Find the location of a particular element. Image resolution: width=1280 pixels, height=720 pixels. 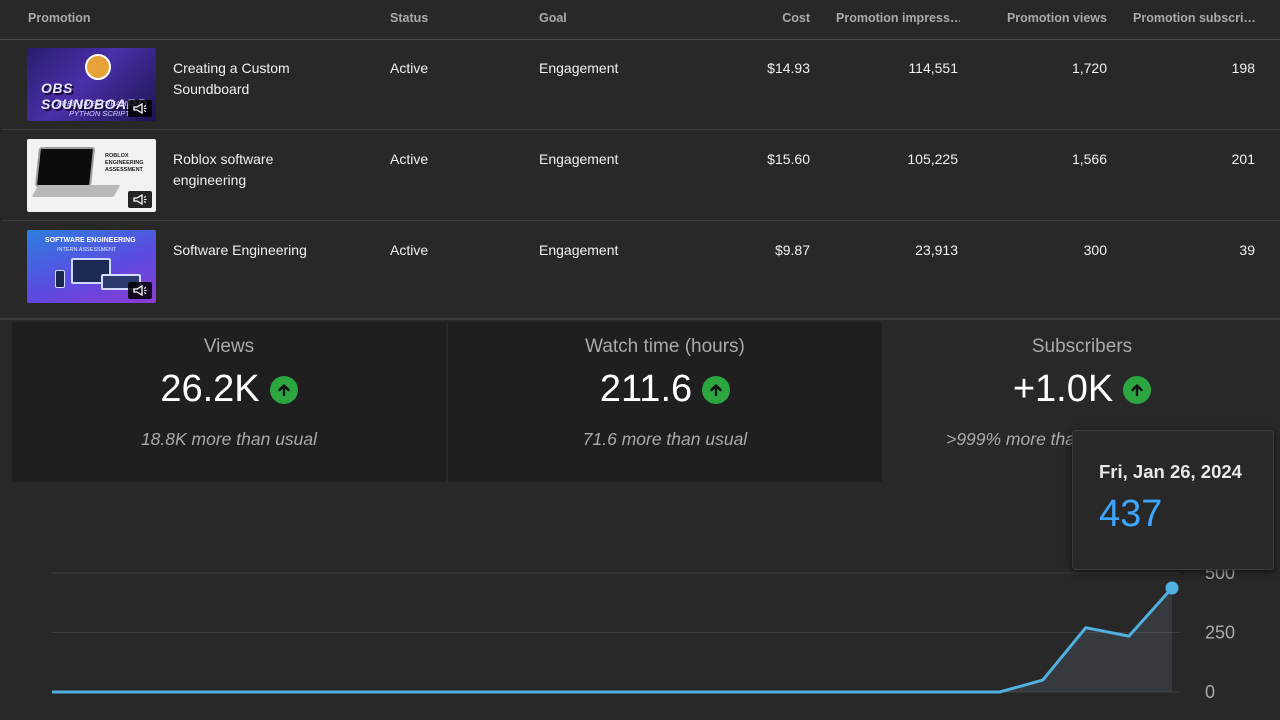

video-thumbnail: ROBLOX ENGINEERING ASSESSMENT is located at coordinates (91, 175).